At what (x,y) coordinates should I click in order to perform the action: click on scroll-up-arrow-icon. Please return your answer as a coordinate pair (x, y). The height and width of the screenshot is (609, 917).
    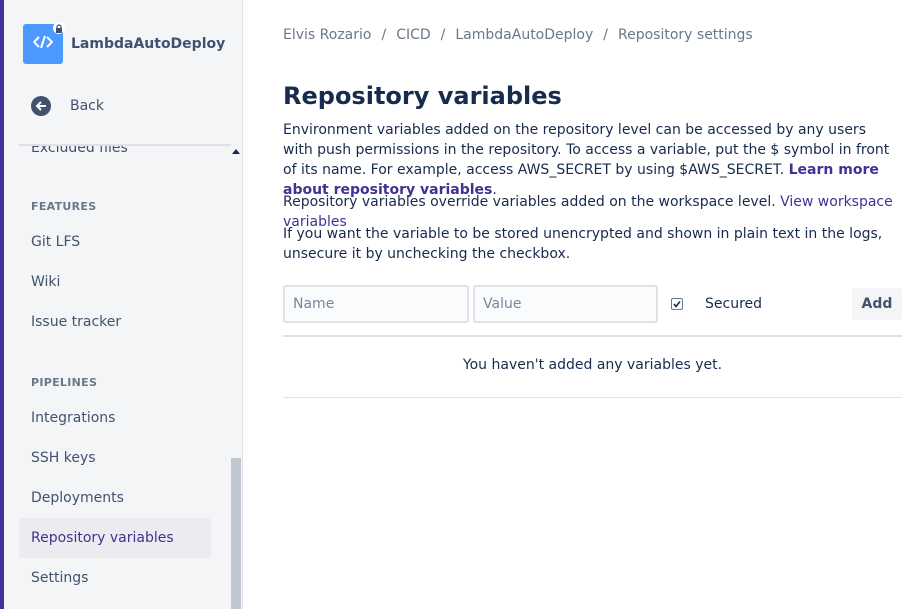
    Looking at the image, I should click on (236, 151).